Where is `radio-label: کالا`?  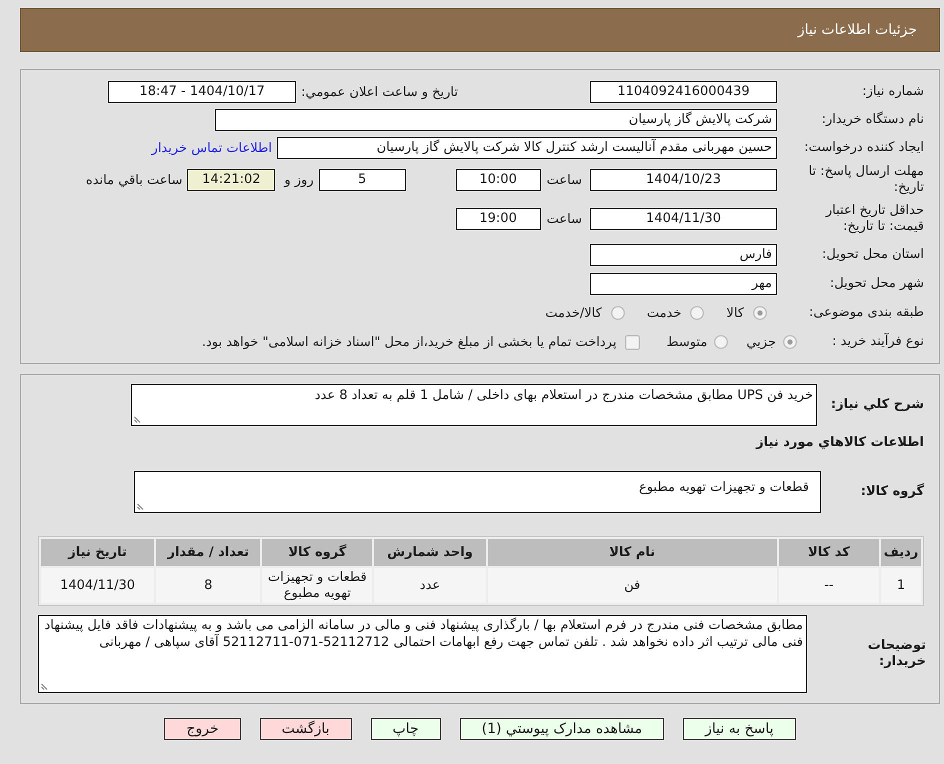
radio-label: کالا is located at coordinates (735, 313).